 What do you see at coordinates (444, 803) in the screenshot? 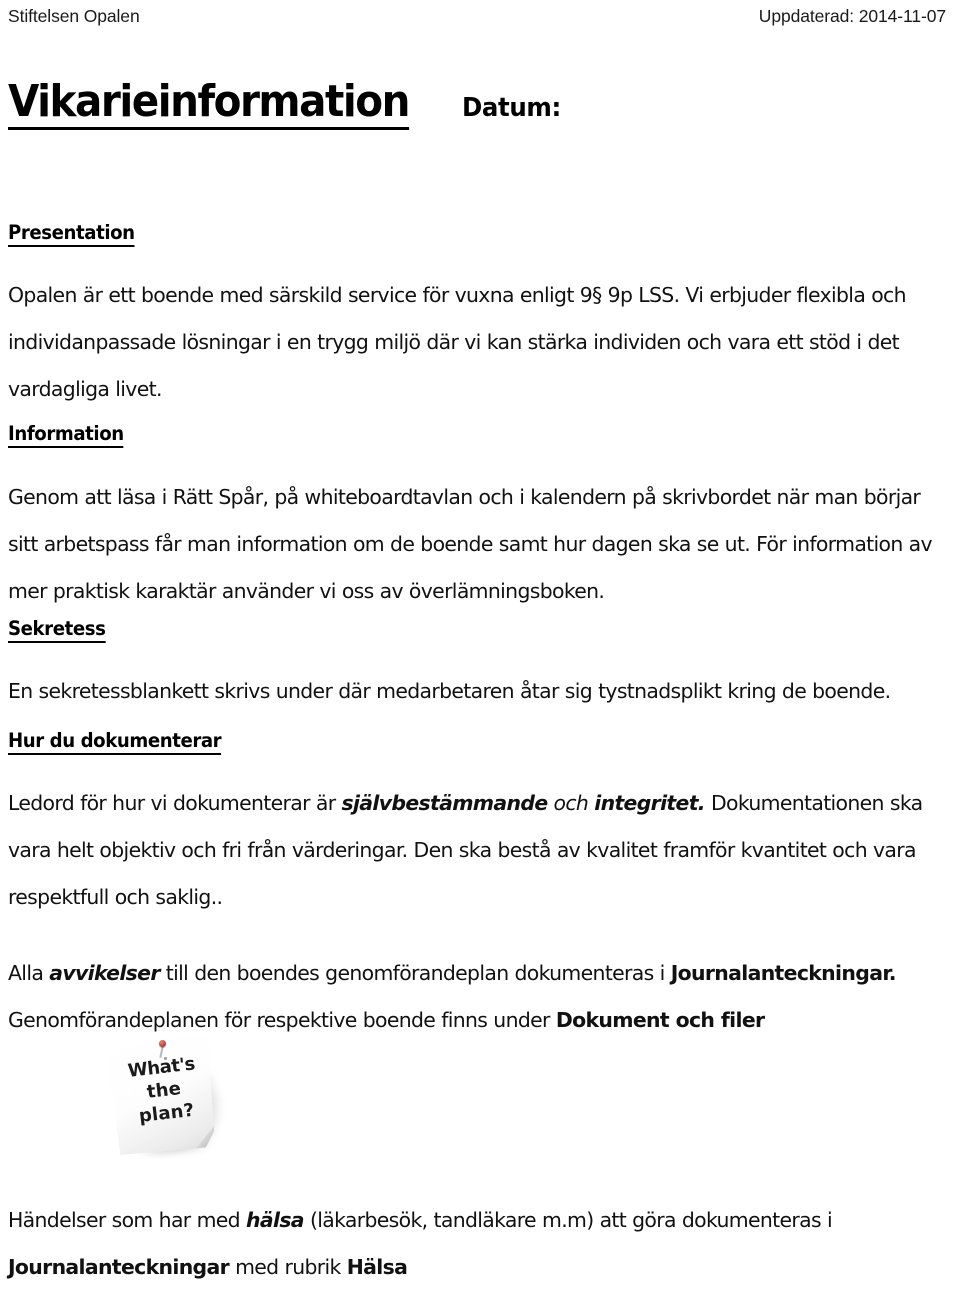
I see `dok-emphasis-sjalvbestammande: självbestämmande` at bounding box center [444, 803].